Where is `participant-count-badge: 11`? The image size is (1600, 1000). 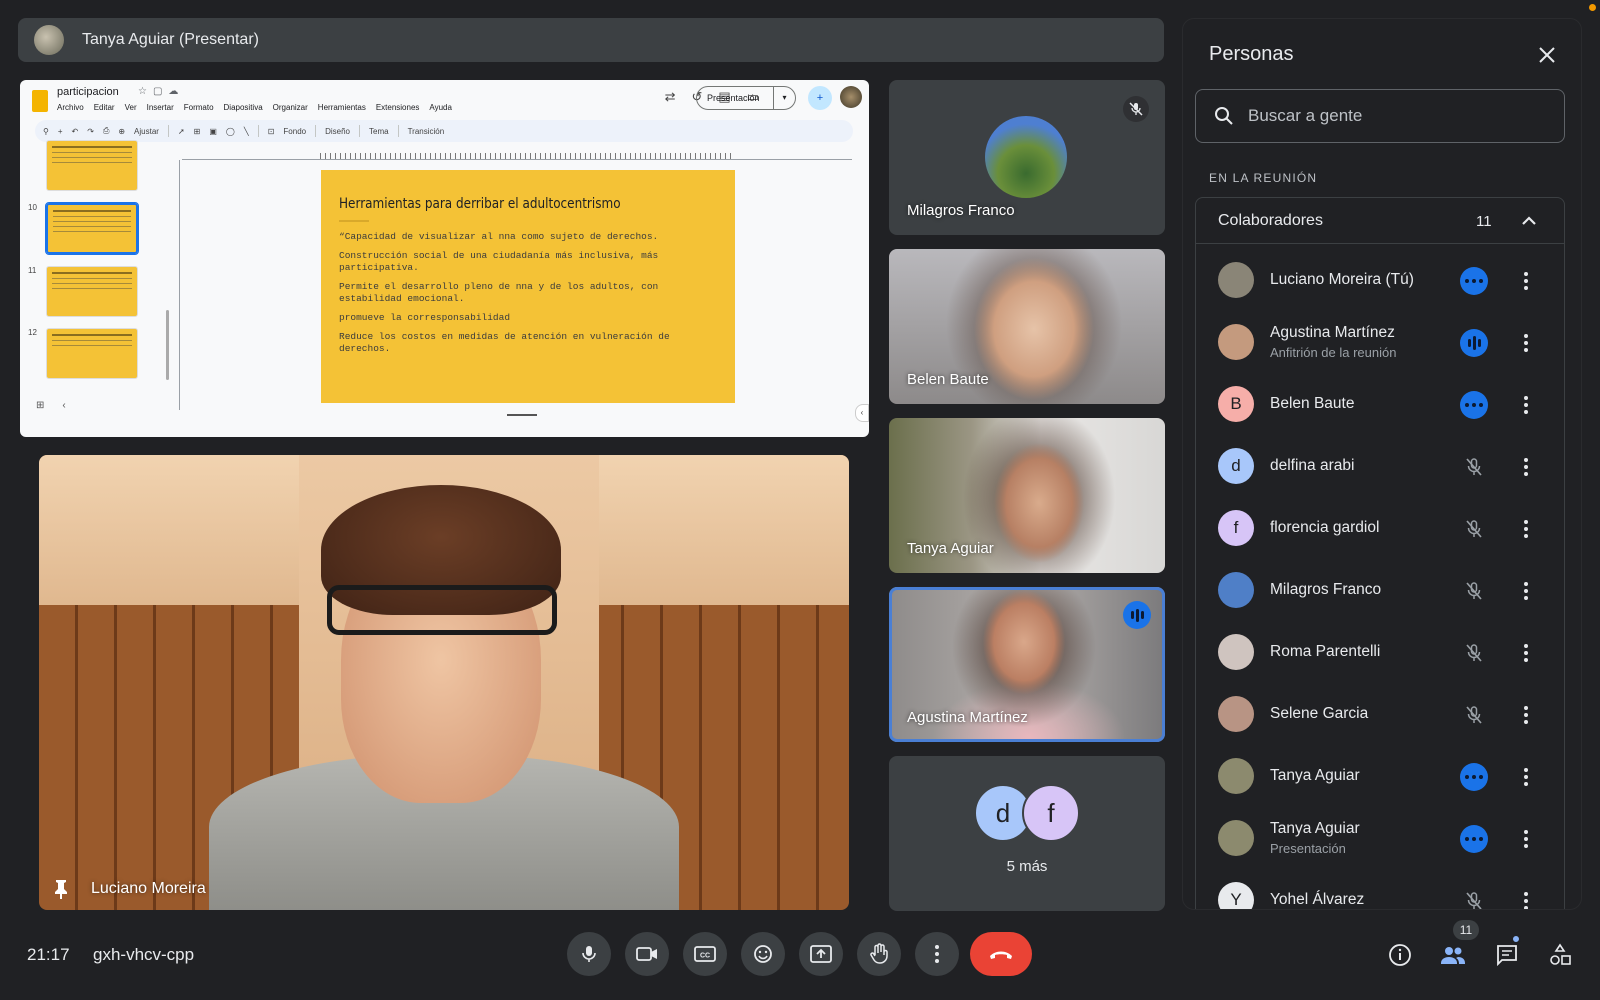
participant-count-badge: 11 is located at coordinates (1466, 930).